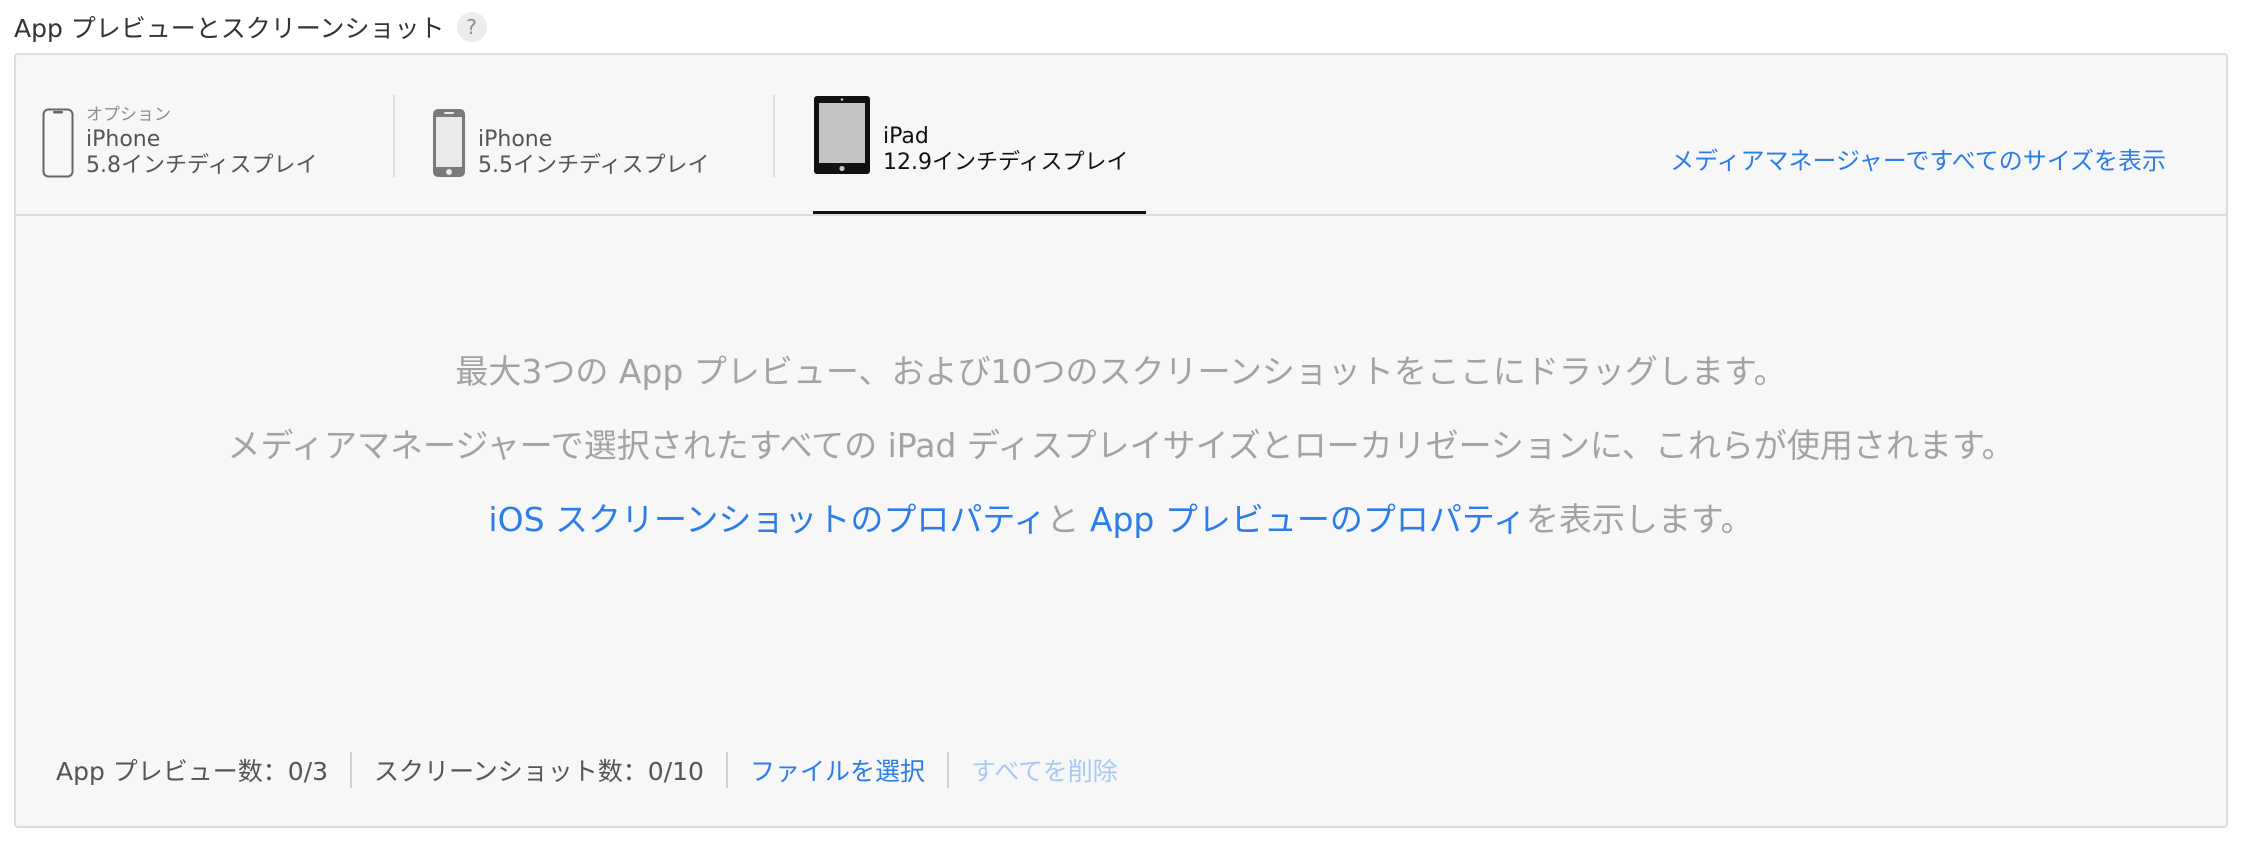  Describe the element at coordinates (837, 770) in the screenshot. I see `choose-file-button: ファイルを選択` at that location.